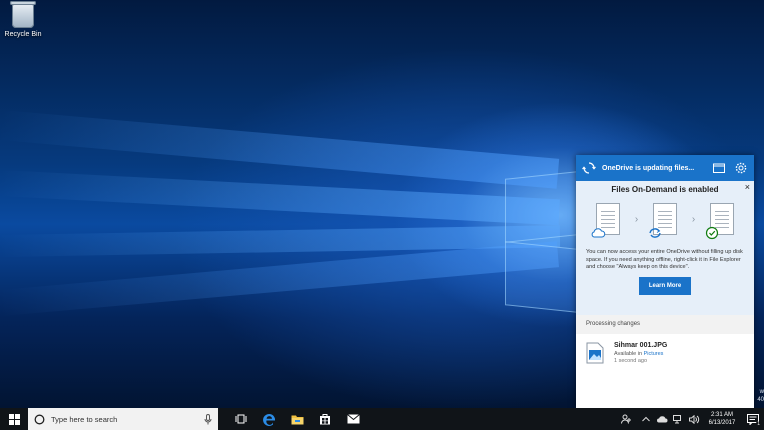 The height and width of the screenshot is (430, 764). I want to click on people-button, so click(626, 419).